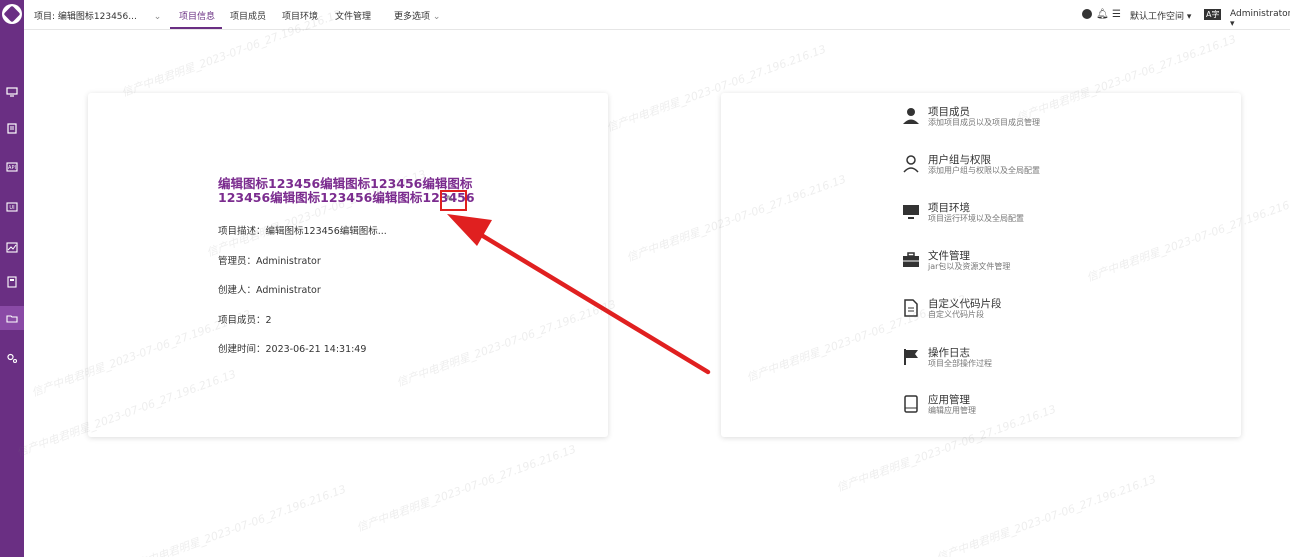  Describe the element at coordinates (911, 404) in the screenshot. I see `tablet-icon` at that location.